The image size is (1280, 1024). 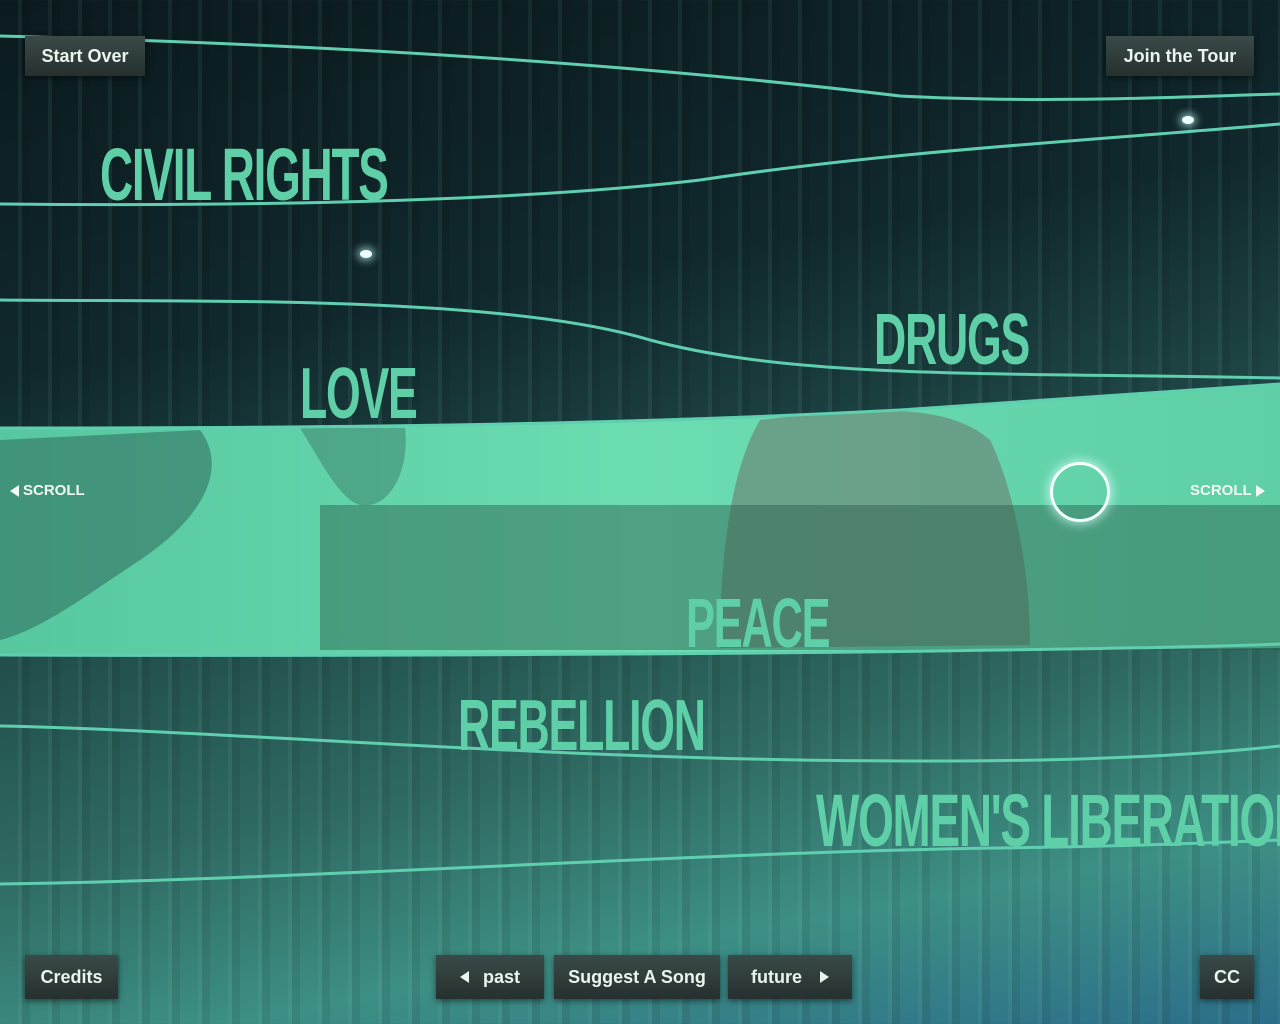 What do you see at coordinates (71, 977) in the screenshot?
I see `credits-button: Credits` at bounding box center [71, 977].